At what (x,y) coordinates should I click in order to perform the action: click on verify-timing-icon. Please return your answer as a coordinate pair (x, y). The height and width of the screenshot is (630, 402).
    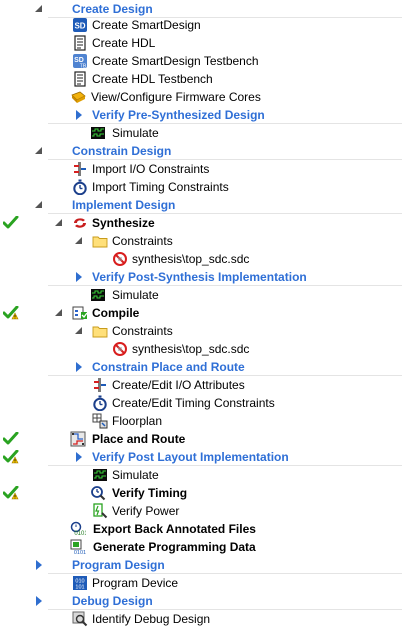
    Looking at the image, I should click on (98, 493).